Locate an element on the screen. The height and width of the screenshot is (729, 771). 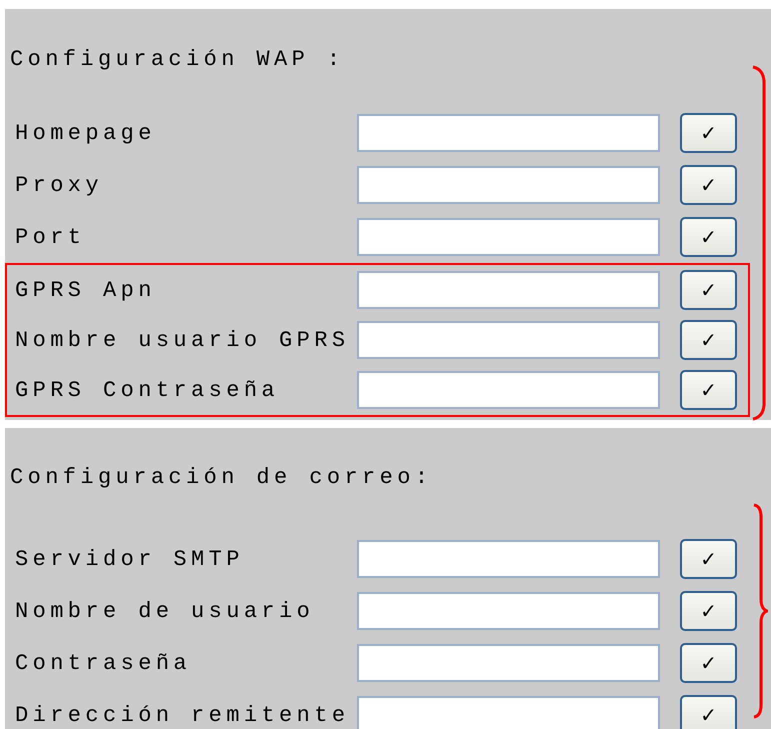
field-label: Homepage is located at coordinates (85, 133).